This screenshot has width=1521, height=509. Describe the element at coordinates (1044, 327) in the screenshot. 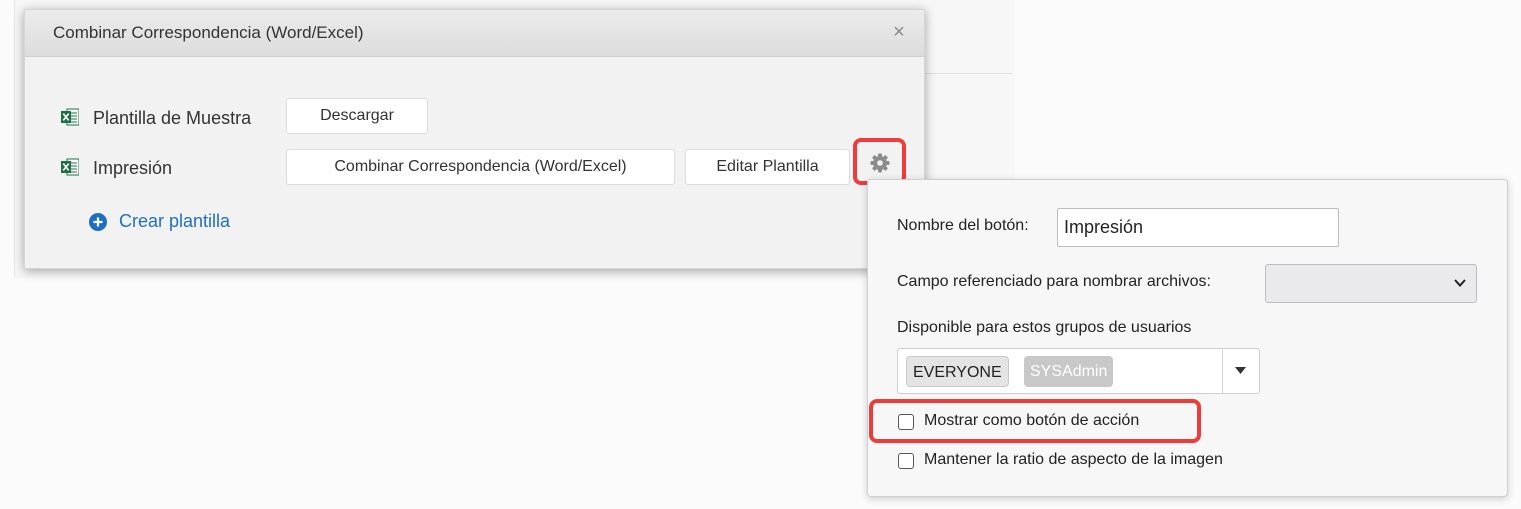

I see `groups-label: Disponible para estos grupos de usuarios` at that location.